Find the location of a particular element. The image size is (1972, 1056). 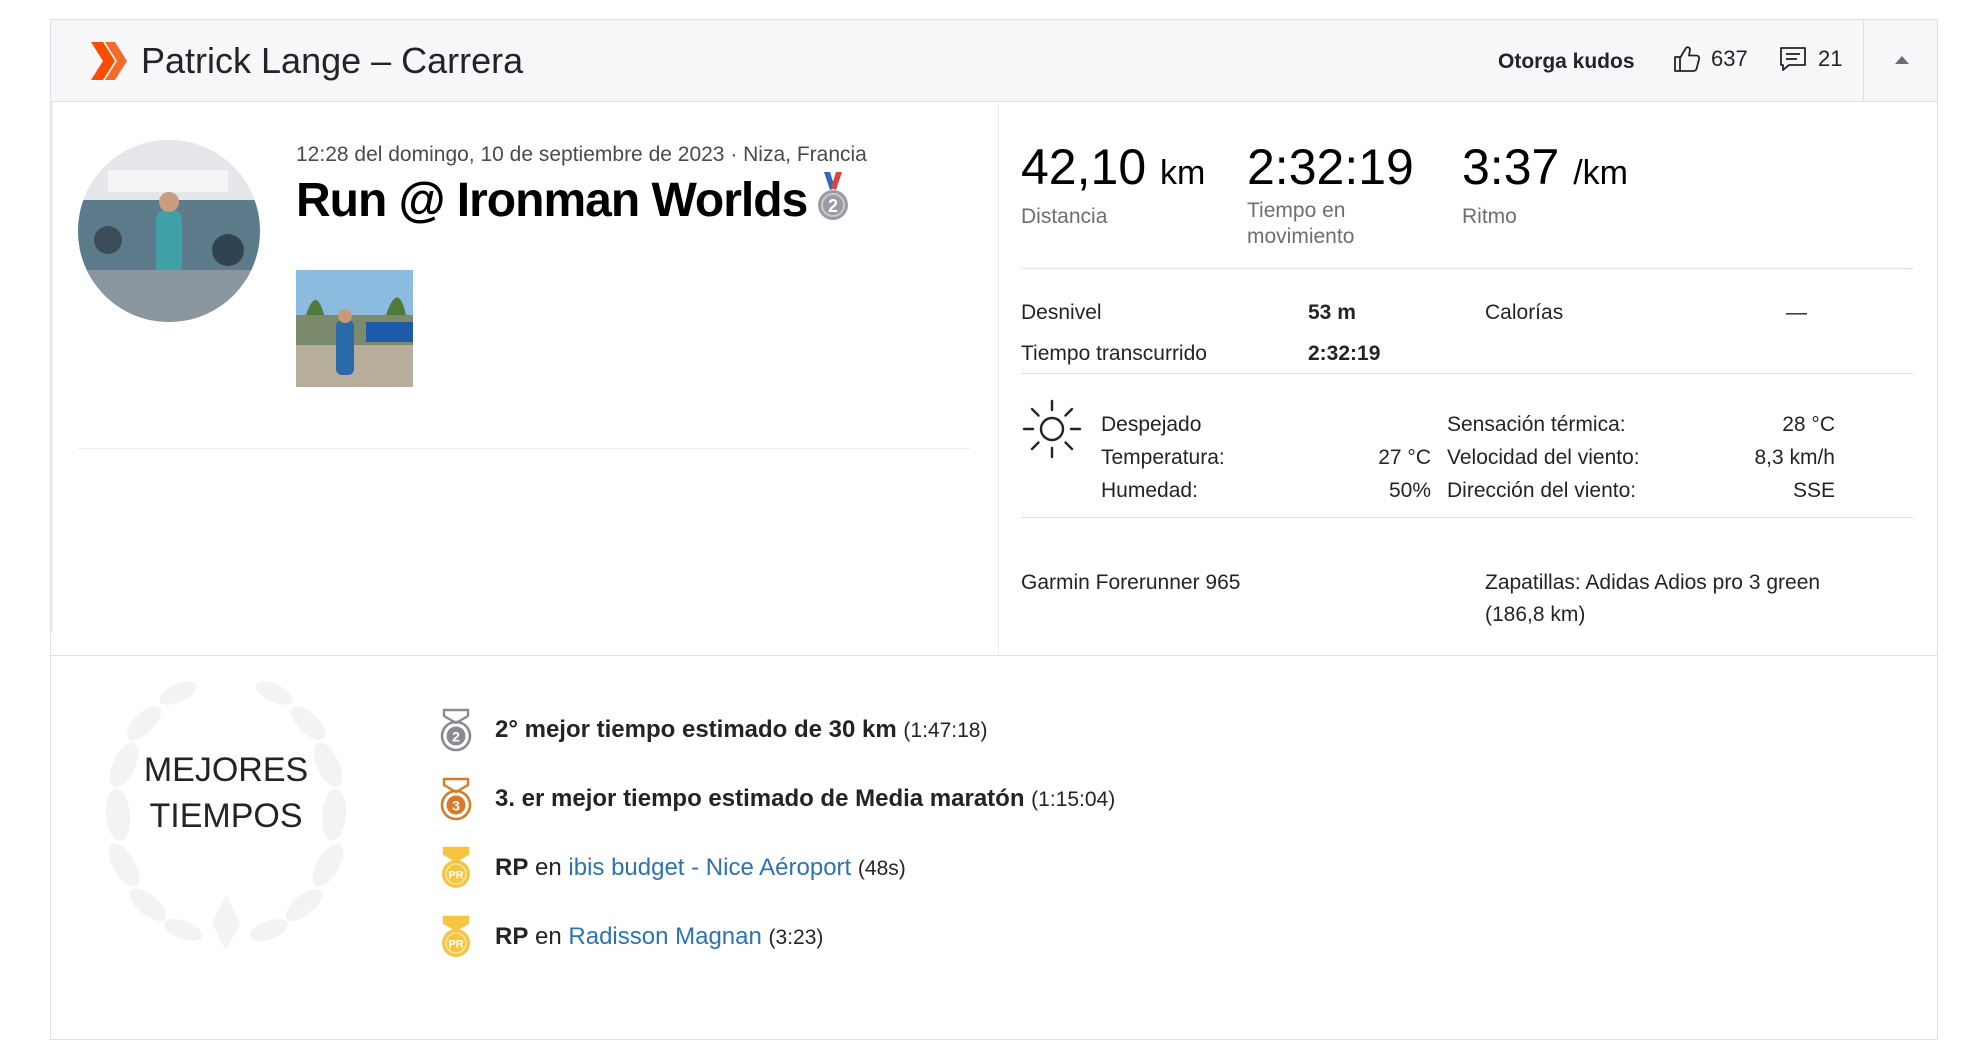

run-chevron-icon is located at coordinates (109, 61).